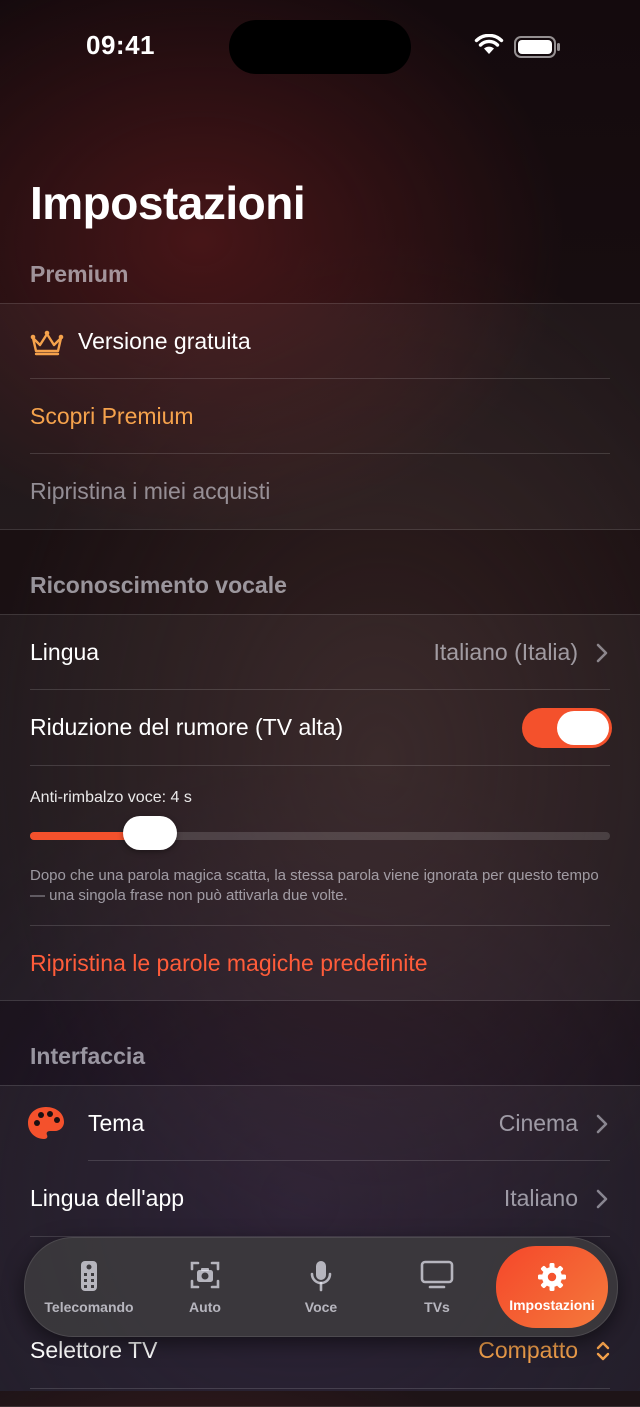 This screenshot has width=640, height=1407. What do you see at coordinates (164, 341) in the screenshot?
I see `free-version-label: Versione gratuita` at bounding box center [164, 341].